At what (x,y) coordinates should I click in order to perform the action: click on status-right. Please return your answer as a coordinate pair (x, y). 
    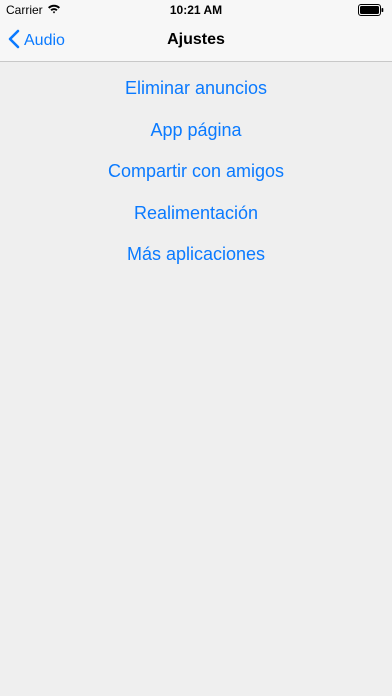
    Looking at the image, I should click on (371, 11).